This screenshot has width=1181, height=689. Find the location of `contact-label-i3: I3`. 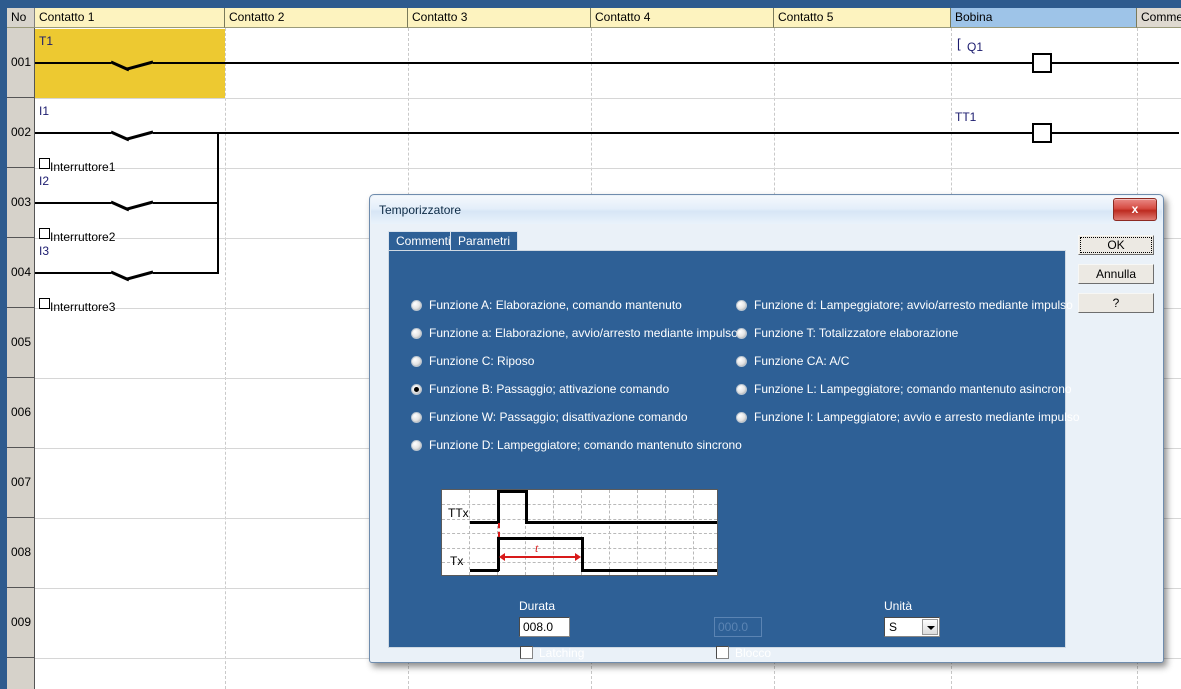

contact-label-i3: I3 is located at coordinates (44, 251).